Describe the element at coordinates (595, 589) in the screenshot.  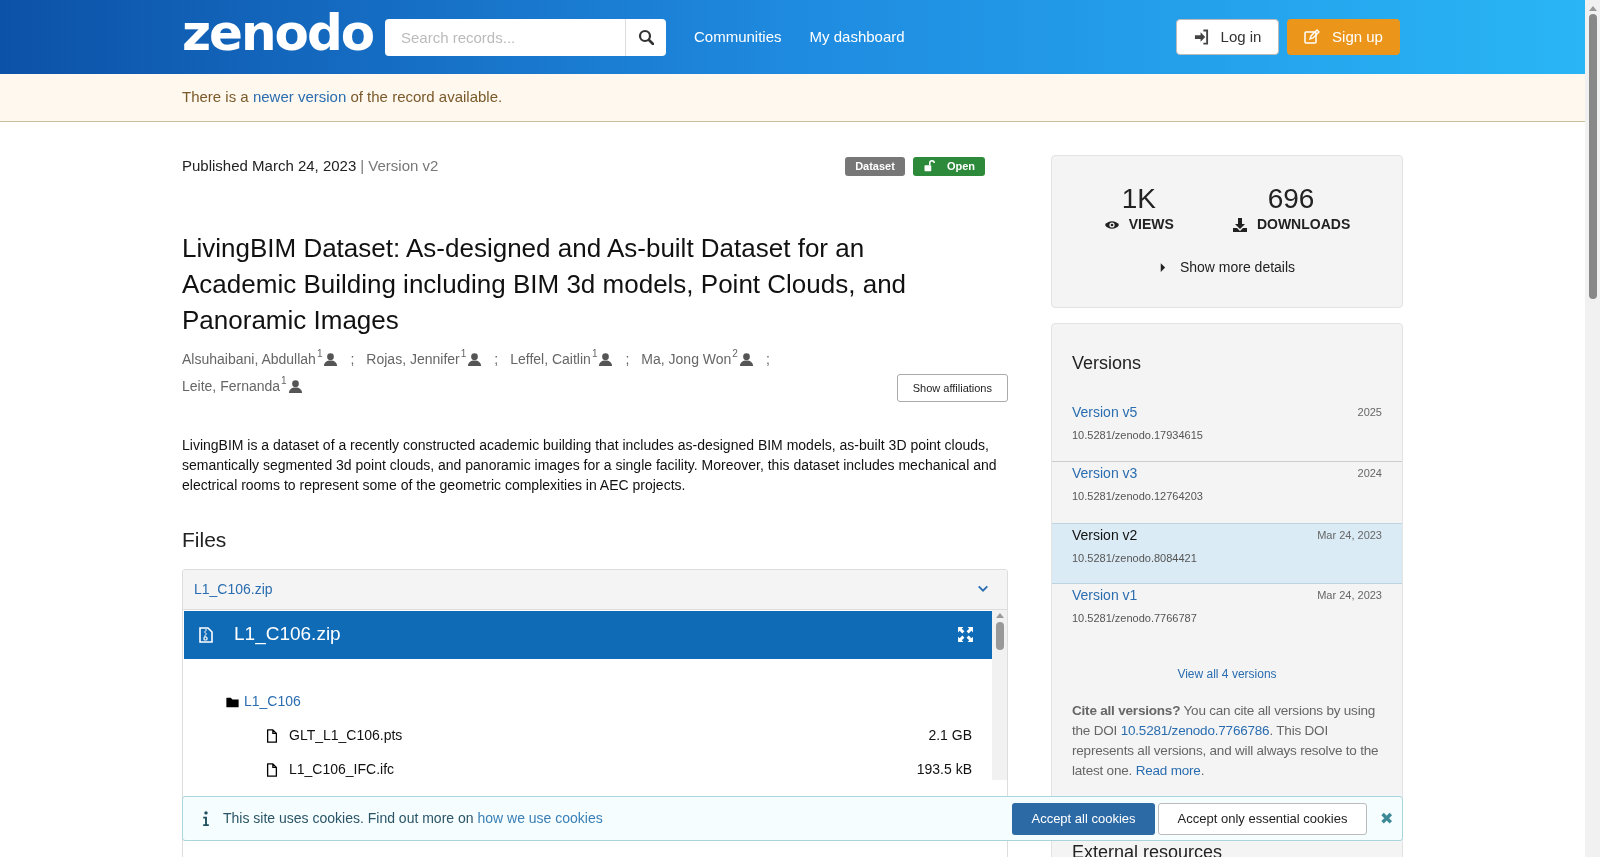
I see `accordion-header: L1_C106.zip` at that location.